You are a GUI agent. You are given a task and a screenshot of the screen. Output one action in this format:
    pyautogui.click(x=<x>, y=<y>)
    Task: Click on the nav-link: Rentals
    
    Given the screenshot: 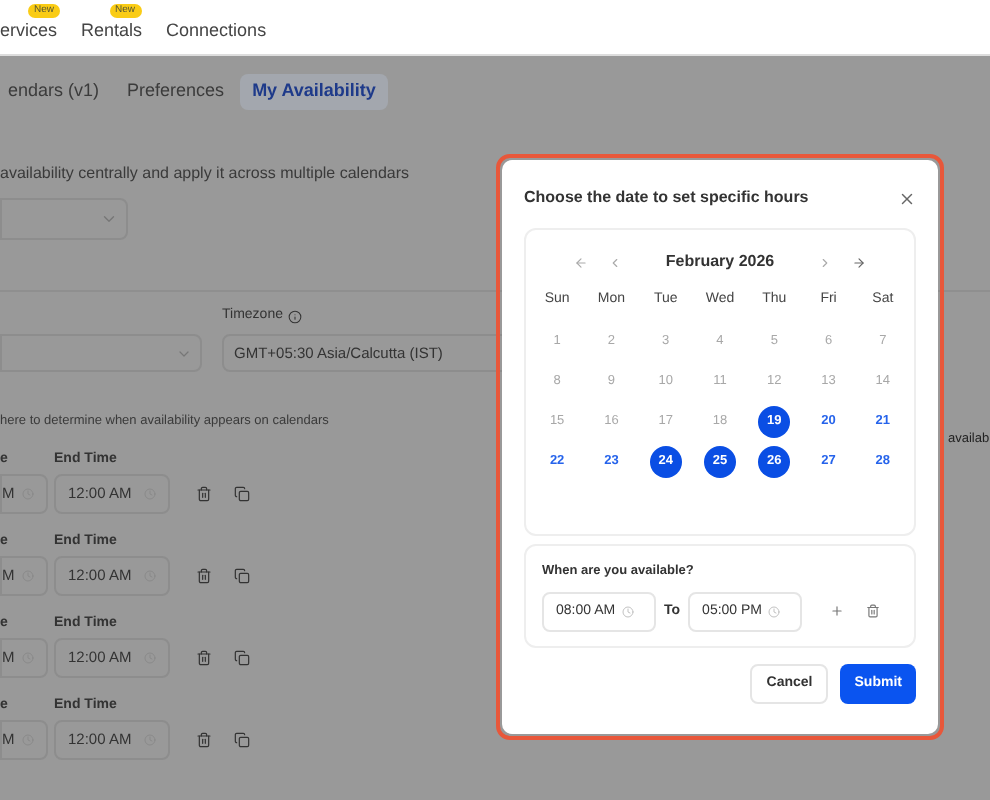 What is the action you would take?
    pyautogui.click(x=112, y=29)
    